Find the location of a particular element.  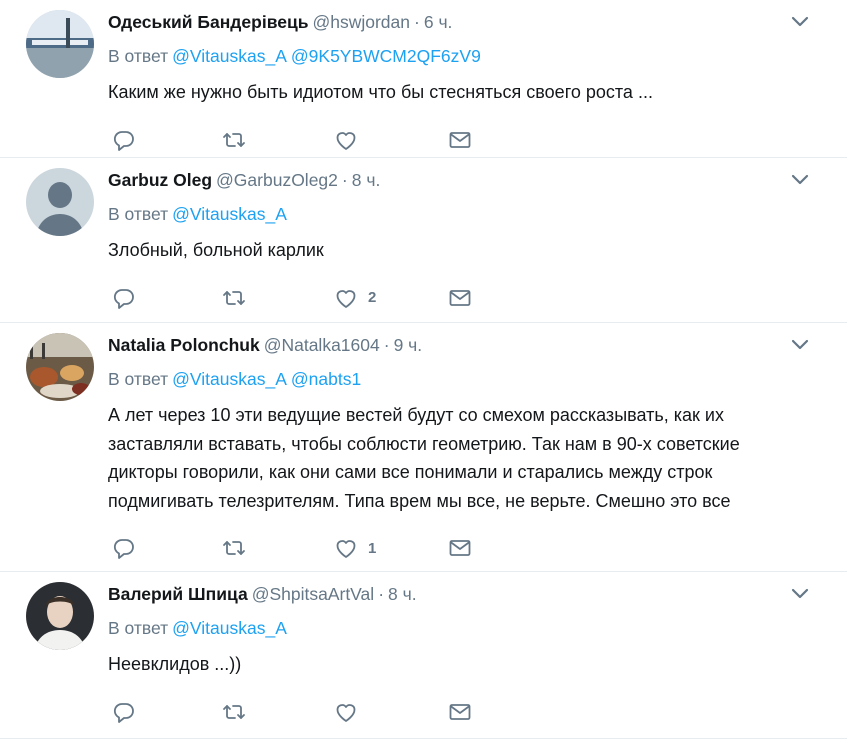

tweet-actions: 1 is located at coordinates (477, 548).